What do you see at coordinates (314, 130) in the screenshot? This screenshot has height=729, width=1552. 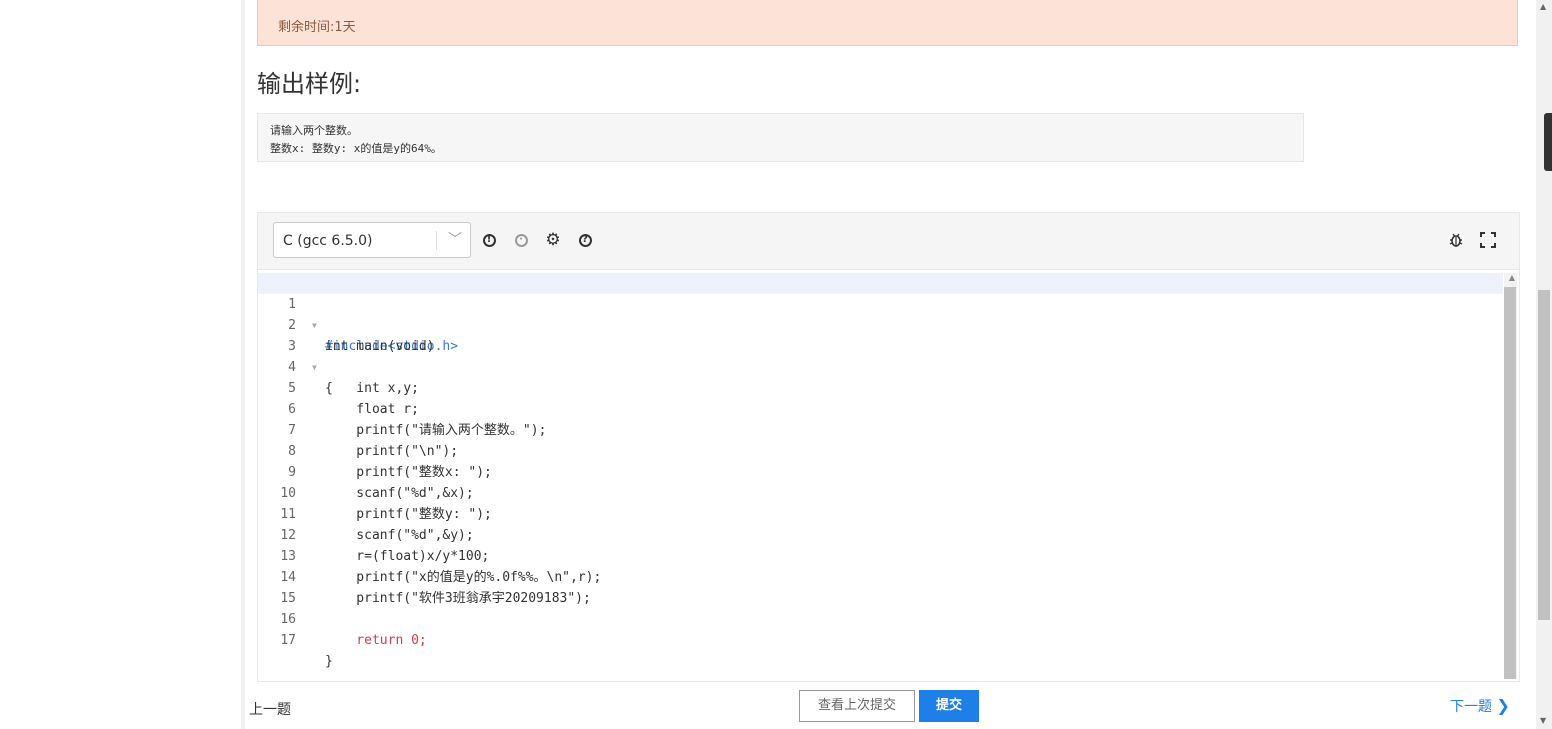 I see `sample-line: 请输入两个整数。` at bounding box center [314, 130].